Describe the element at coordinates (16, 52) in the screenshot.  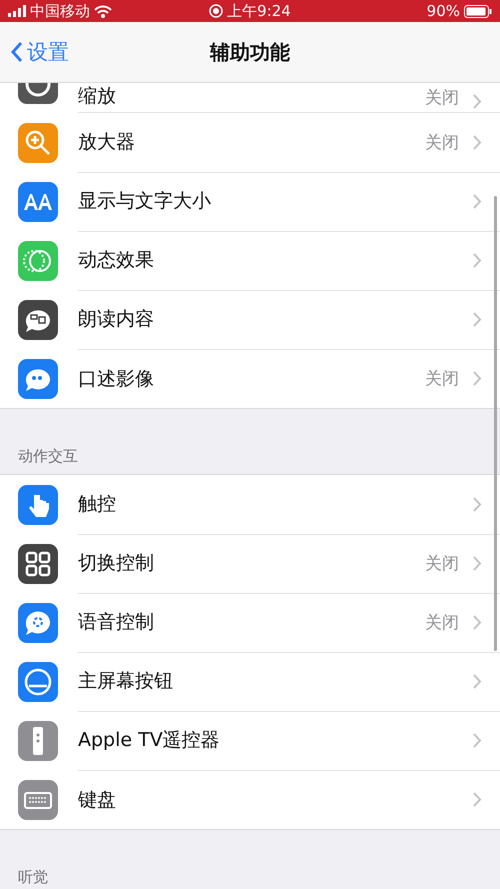
I see `back-chevron-icon` at that location.